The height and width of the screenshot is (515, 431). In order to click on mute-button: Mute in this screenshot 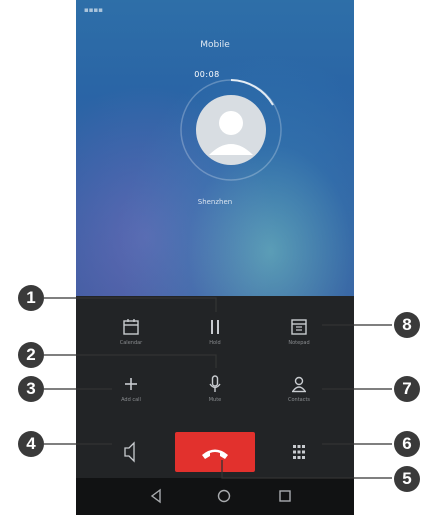, I will do `click(215, 397)`.